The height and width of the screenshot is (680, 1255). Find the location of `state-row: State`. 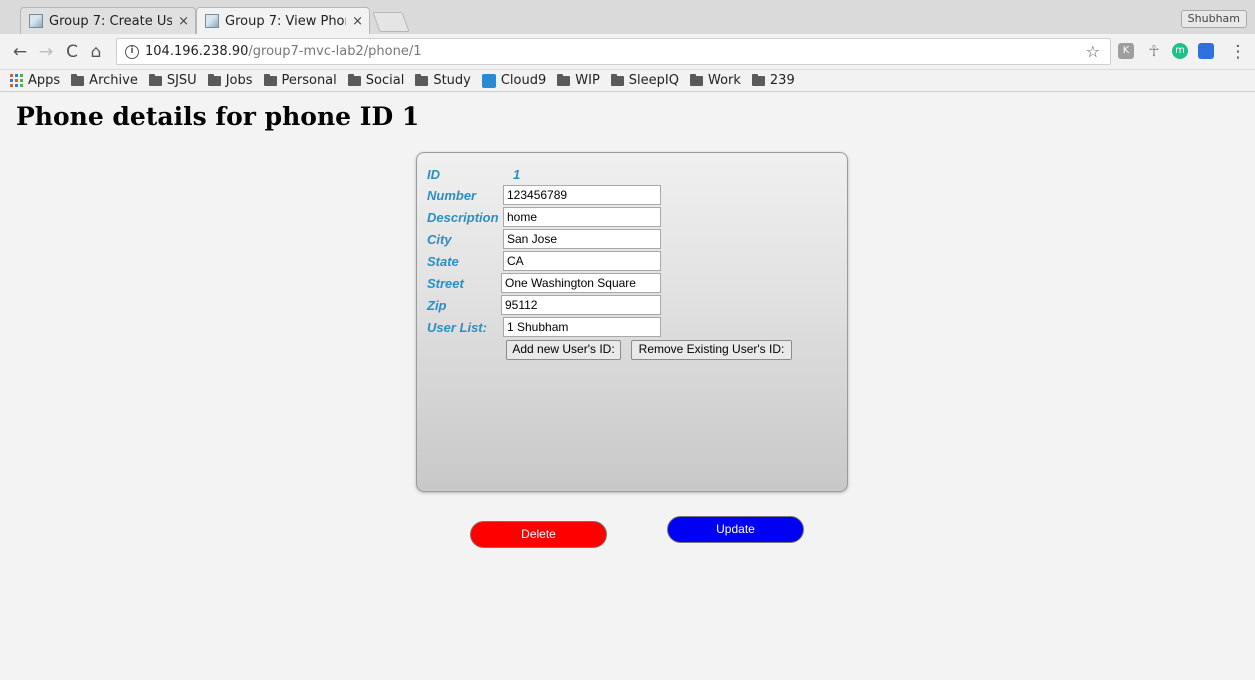

state-row: State is located at coordinates (443, 261).